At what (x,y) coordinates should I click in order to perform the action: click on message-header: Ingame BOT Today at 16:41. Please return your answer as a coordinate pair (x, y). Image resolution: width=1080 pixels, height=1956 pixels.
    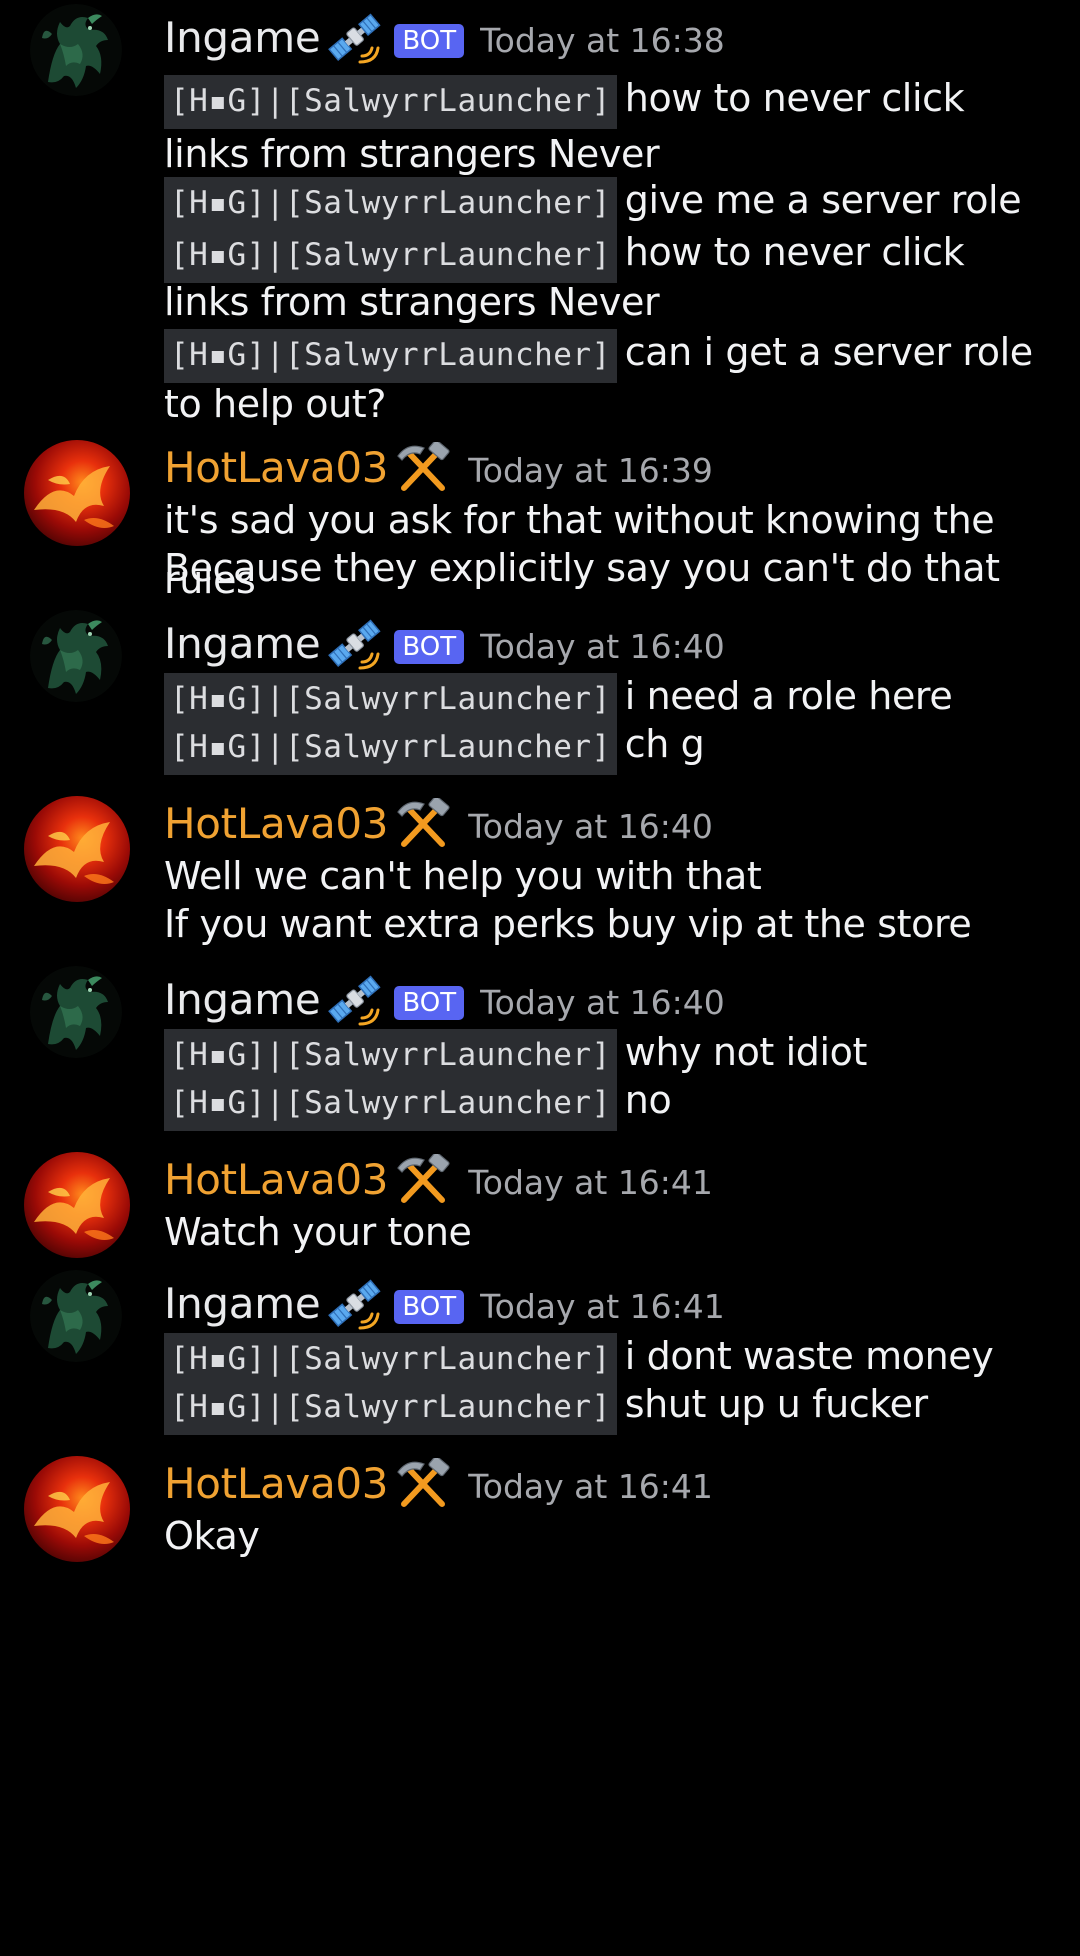
    Looking at the image, I should click on (444, 1304).